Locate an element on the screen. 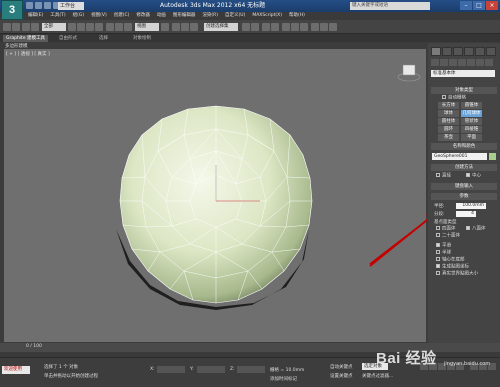 This screenshot has height=387, width=500. utilities-tab-icon is located at coordinates (491, 51).